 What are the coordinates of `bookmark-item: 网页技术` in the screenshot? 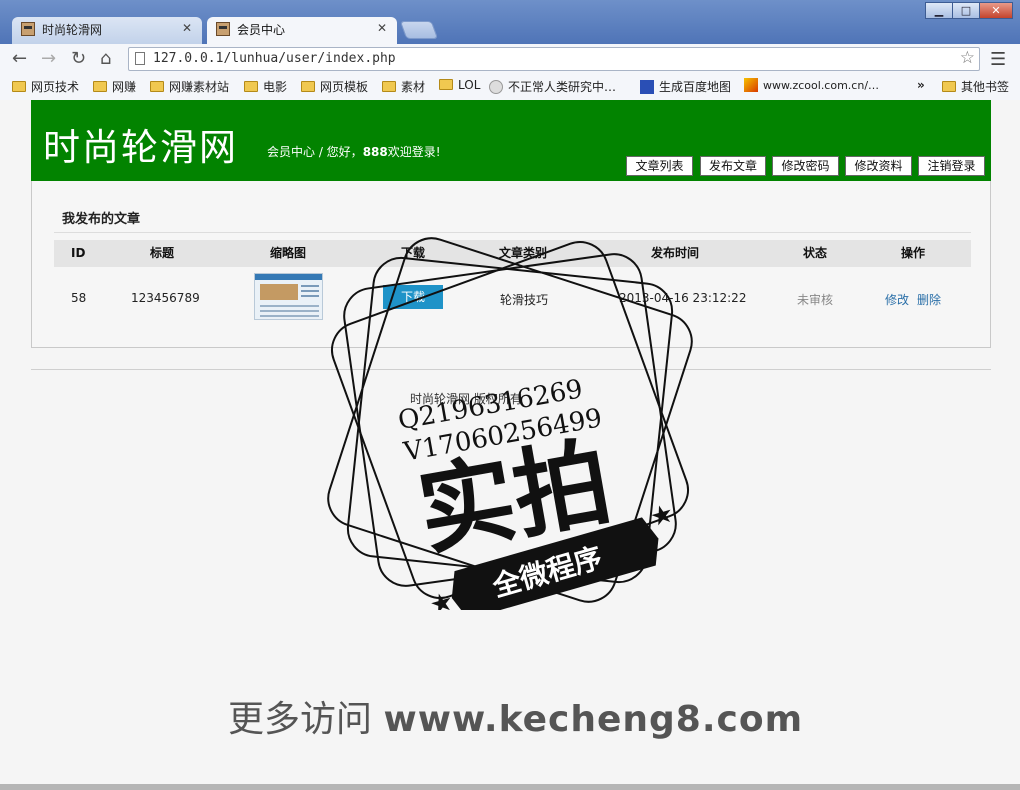 It's located at (45, 86).